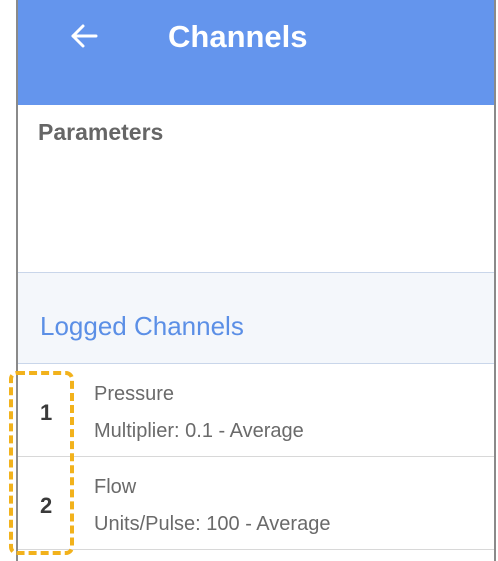 This screenshot has width=498, height=561. Describe the element at coordinates (115, 487) in the screenshot. I see `channel-name: Flow` at that location.